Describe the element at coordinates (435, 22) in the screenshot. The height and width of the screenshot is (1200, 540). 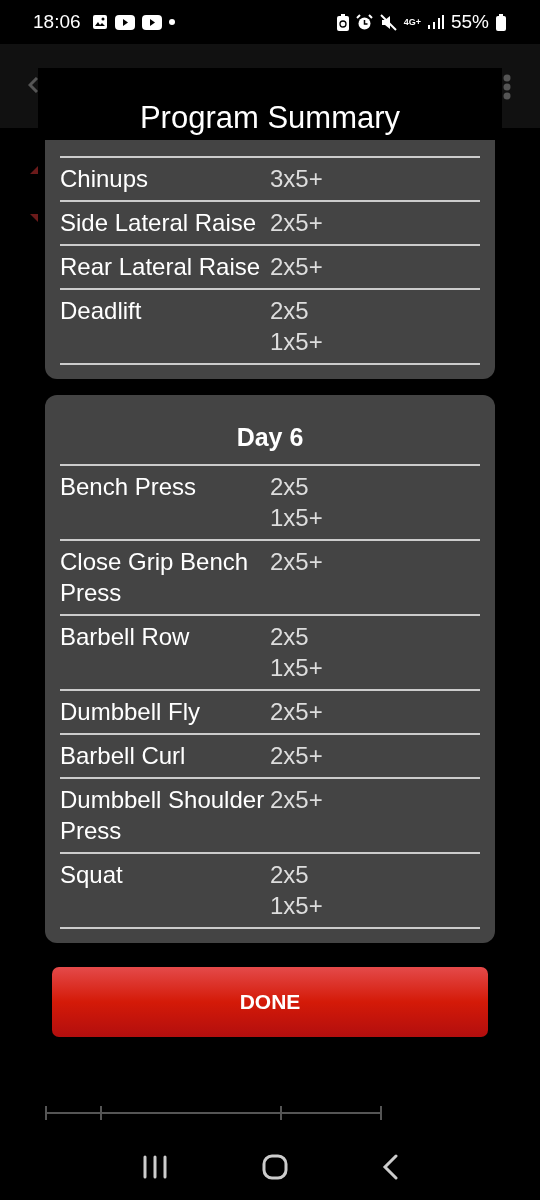
I see `signal-icon` at that location.